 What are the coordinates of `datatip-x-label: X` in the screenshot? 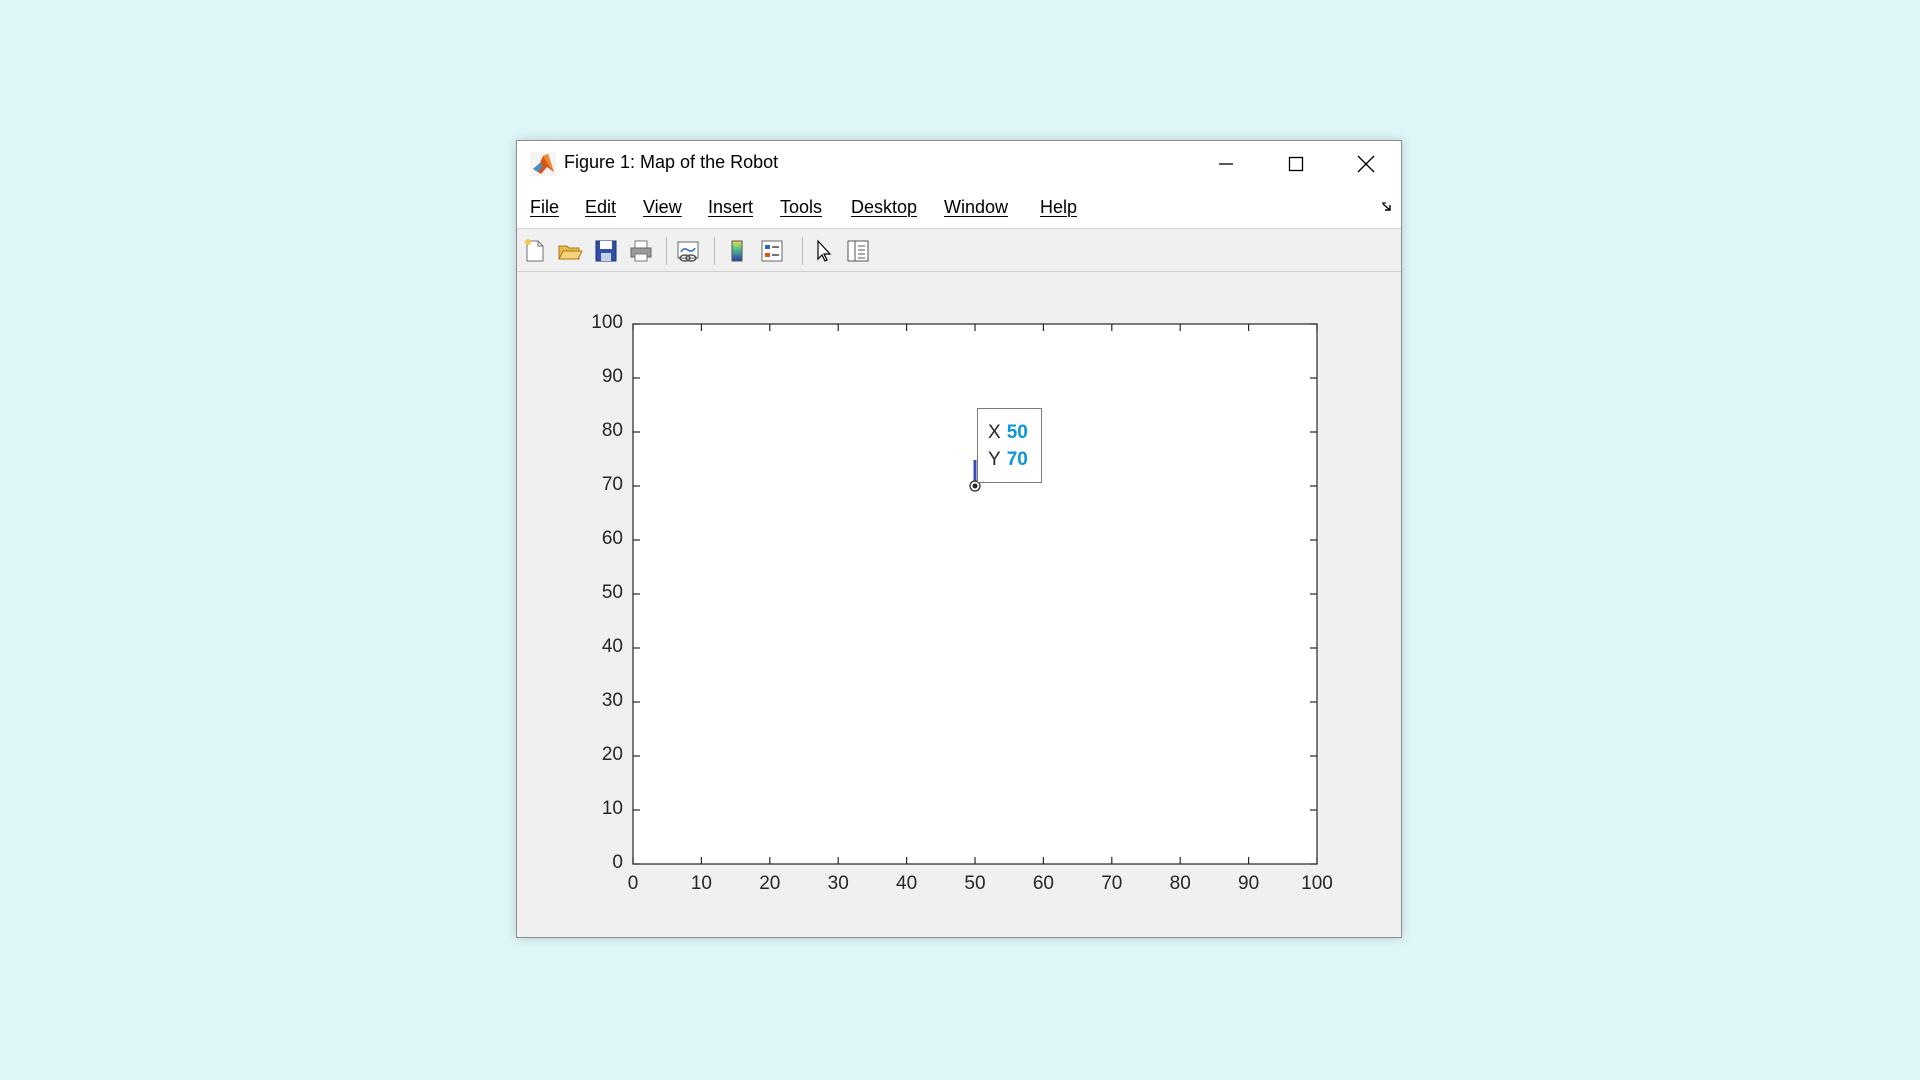 It's located at (994, 432).